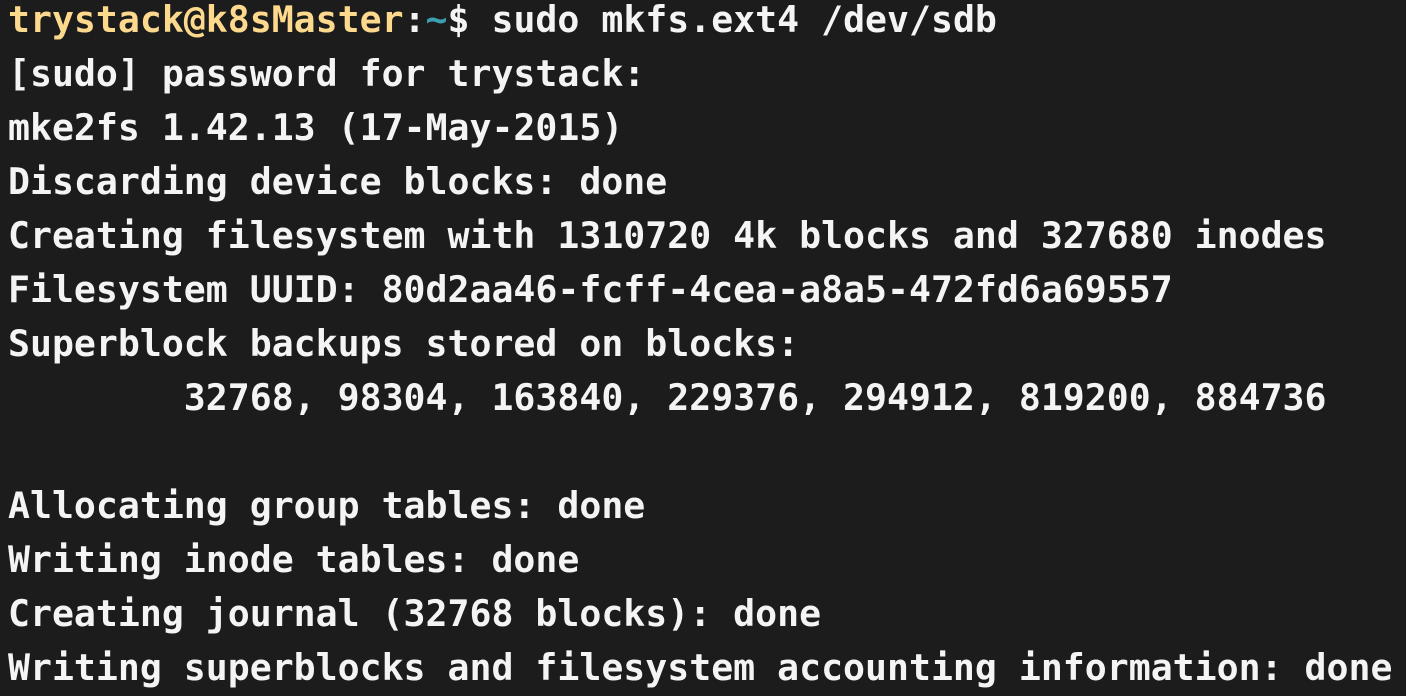  What do you see at coordinates (436, 20) in the screenshot?
I see `prompt-path: ~` at bounding box center [436, 20].